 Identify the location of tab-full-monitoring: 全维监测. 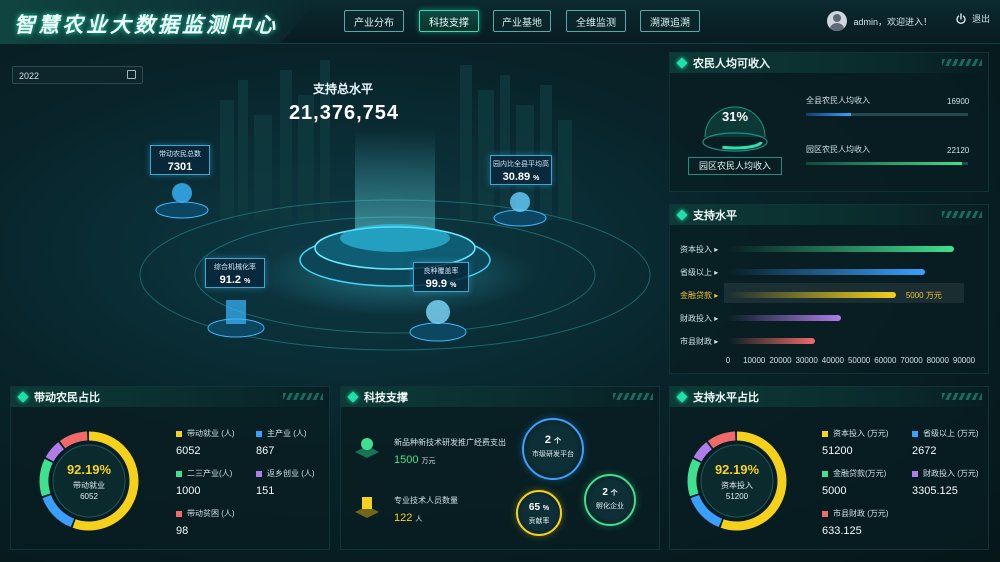
(596, 21).